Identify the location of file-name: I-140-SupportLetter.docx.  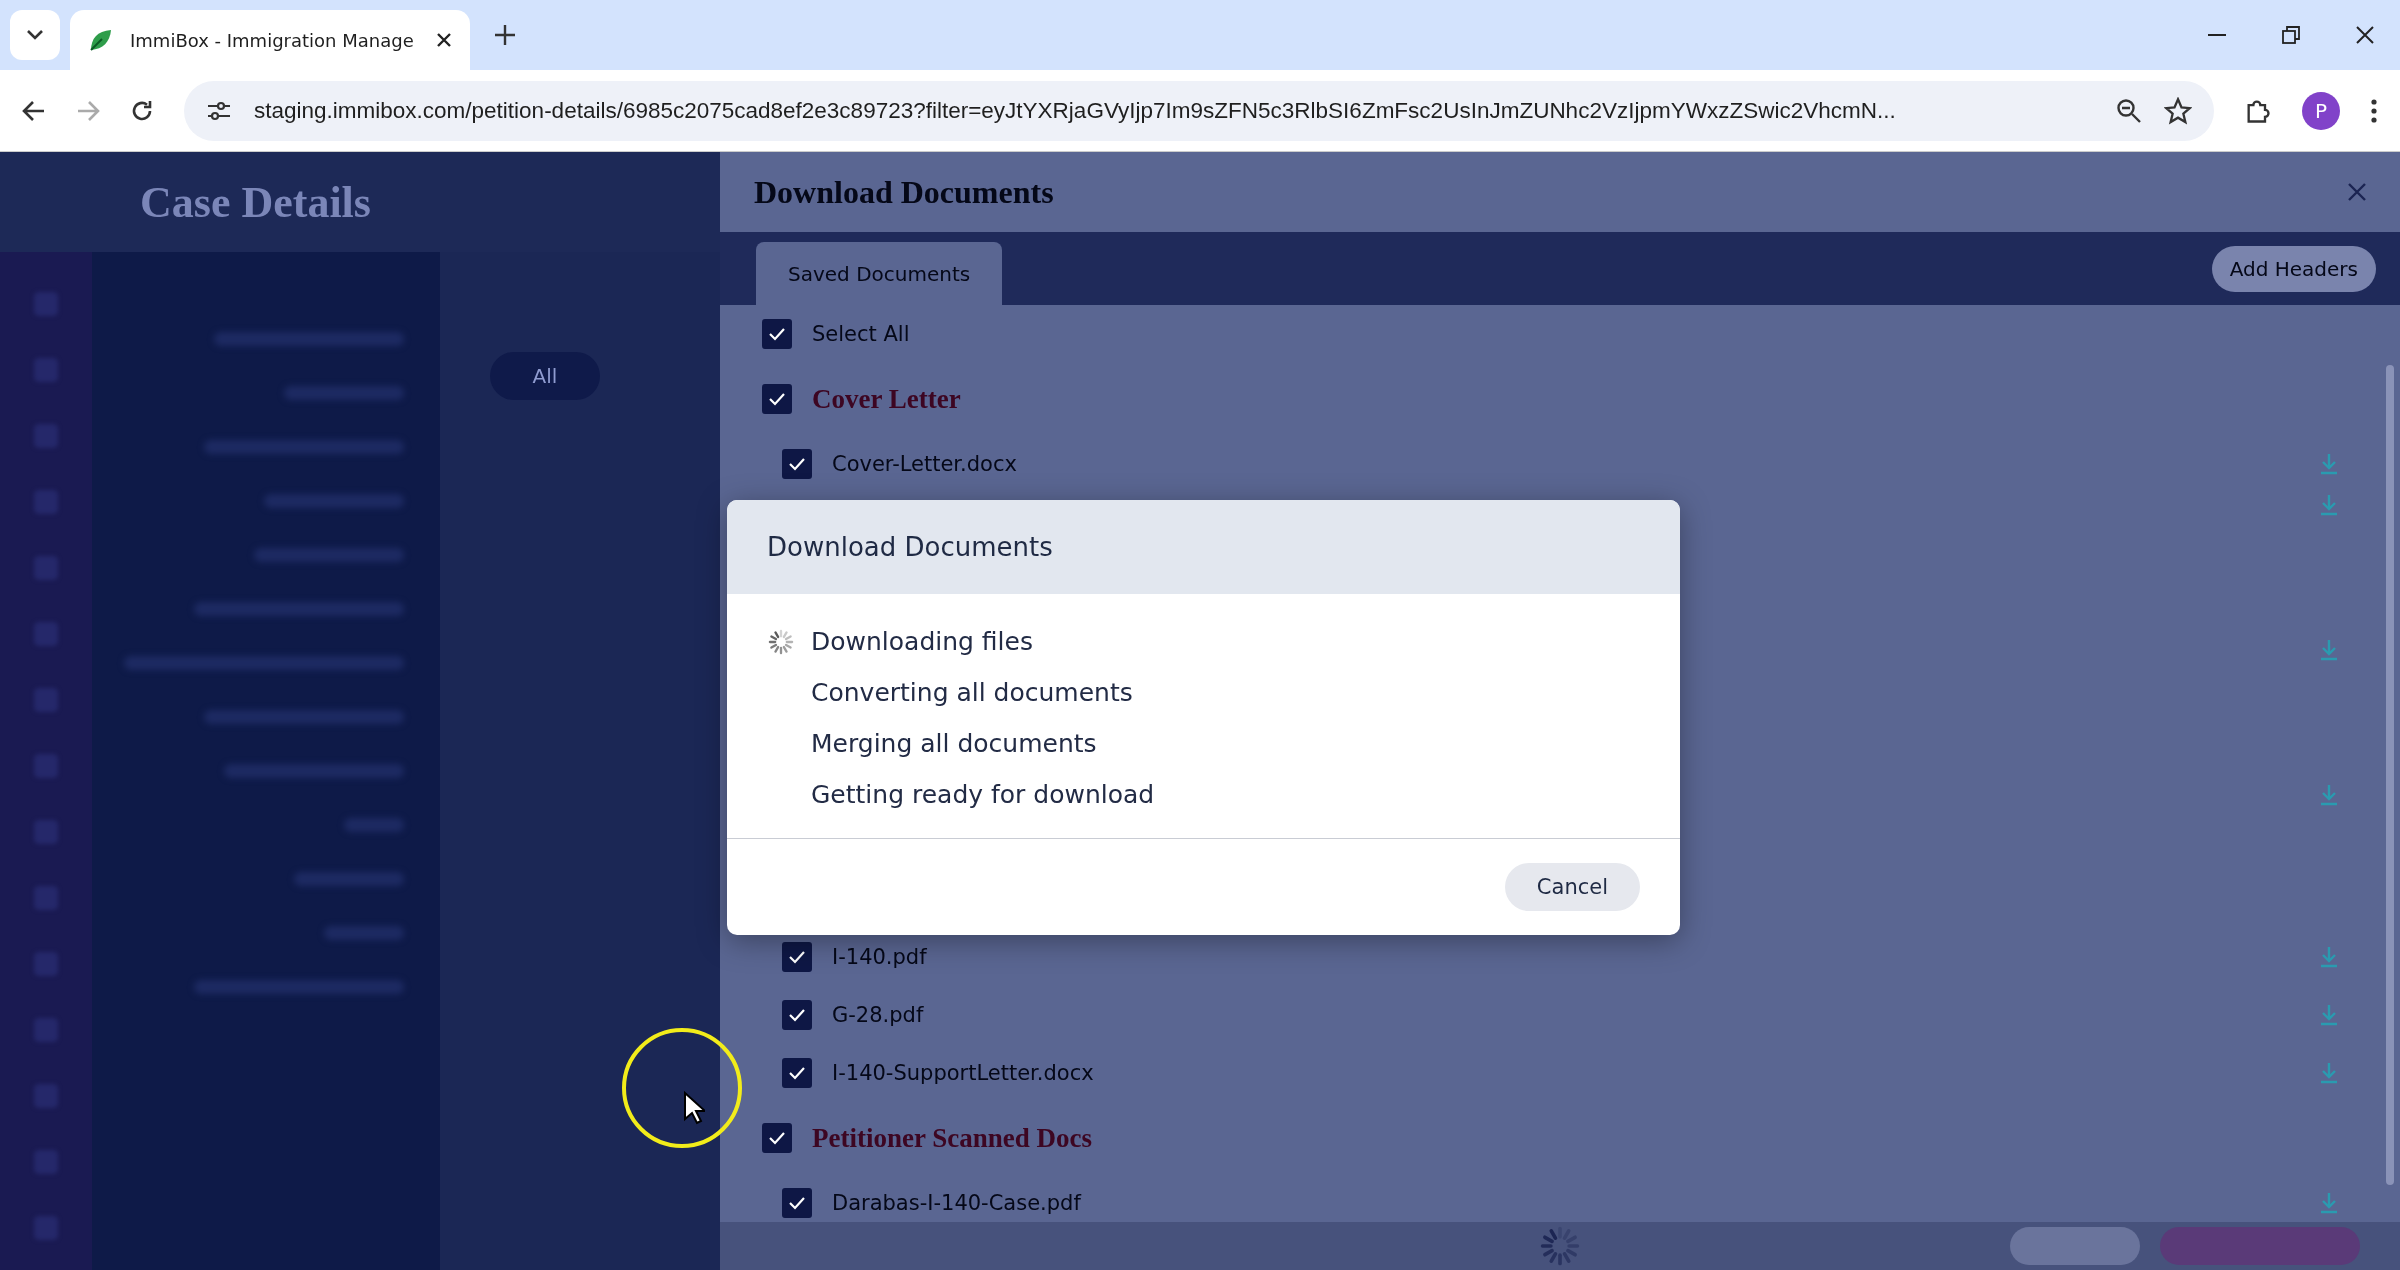
(963, 1073).